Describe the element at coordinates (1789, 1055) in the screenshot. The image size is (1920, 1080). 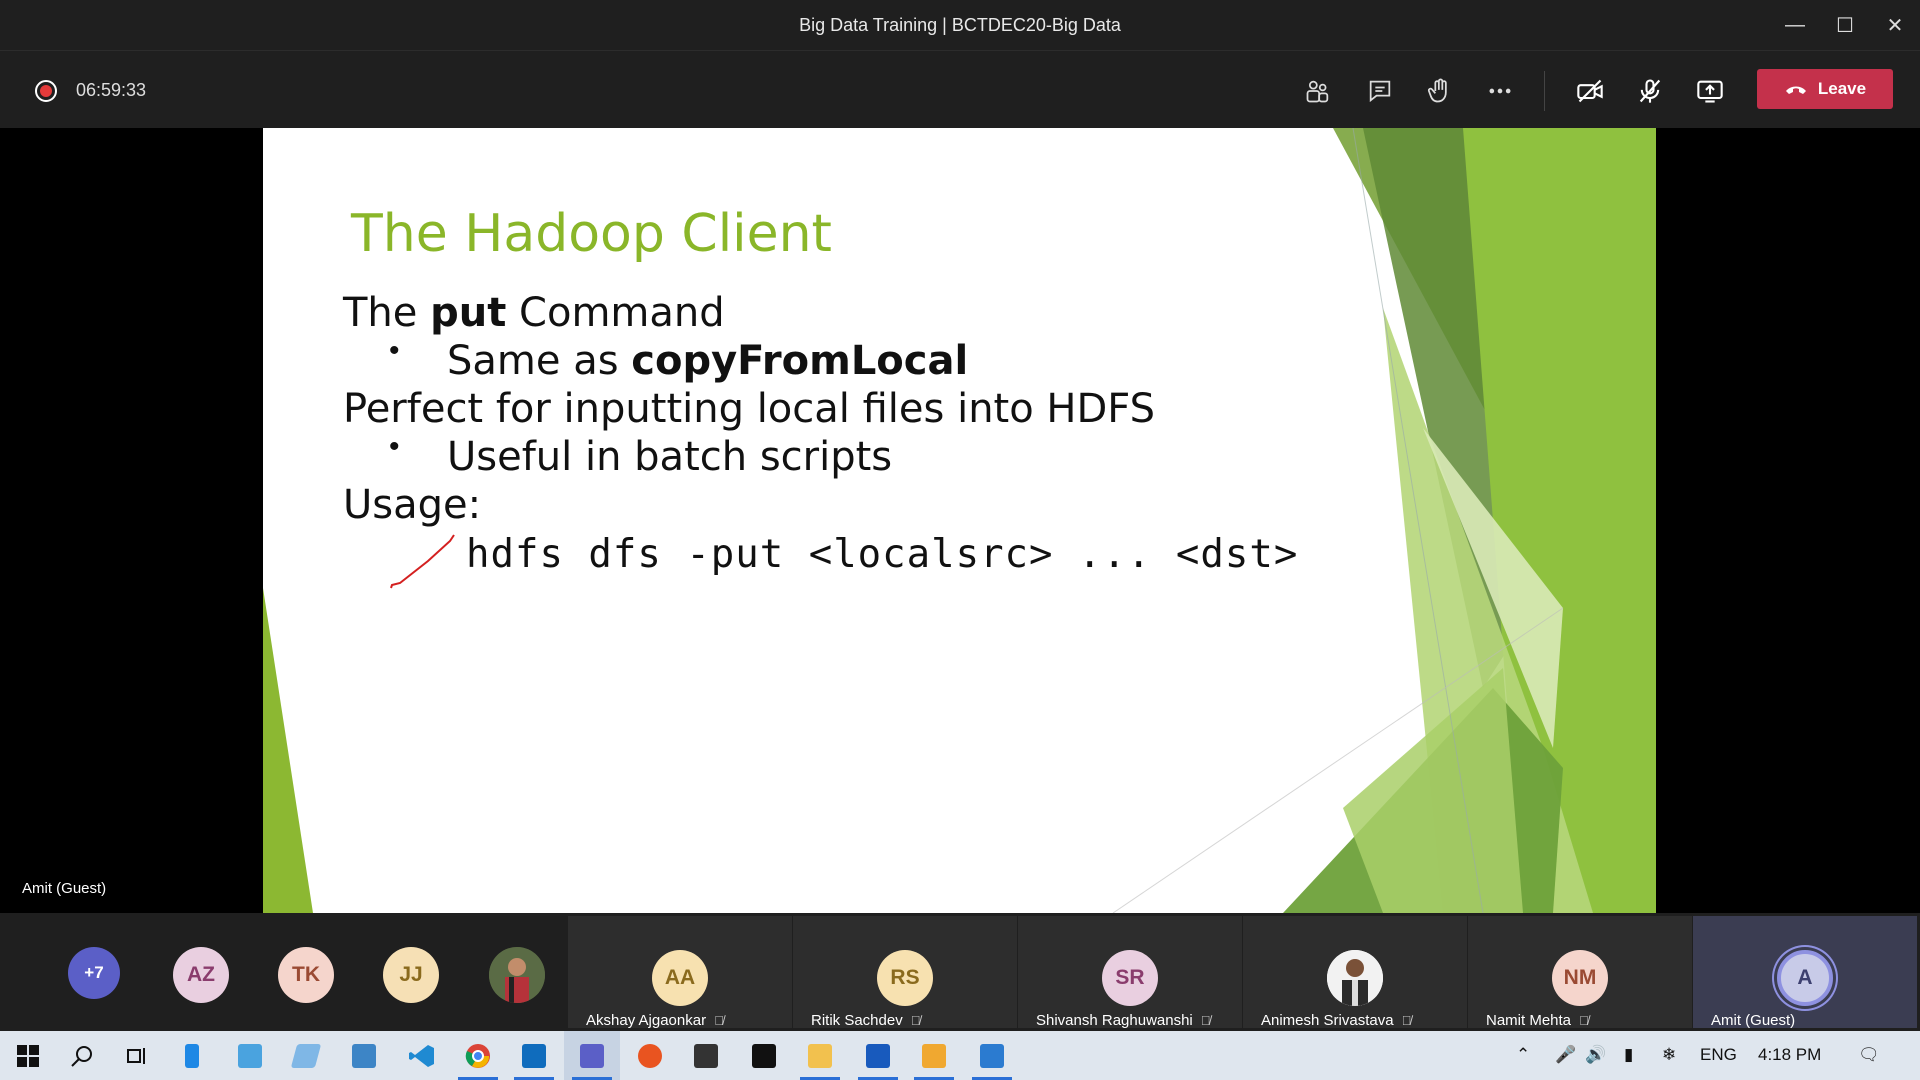
I see `taskbar-clock: 4:18 PM` at that location.